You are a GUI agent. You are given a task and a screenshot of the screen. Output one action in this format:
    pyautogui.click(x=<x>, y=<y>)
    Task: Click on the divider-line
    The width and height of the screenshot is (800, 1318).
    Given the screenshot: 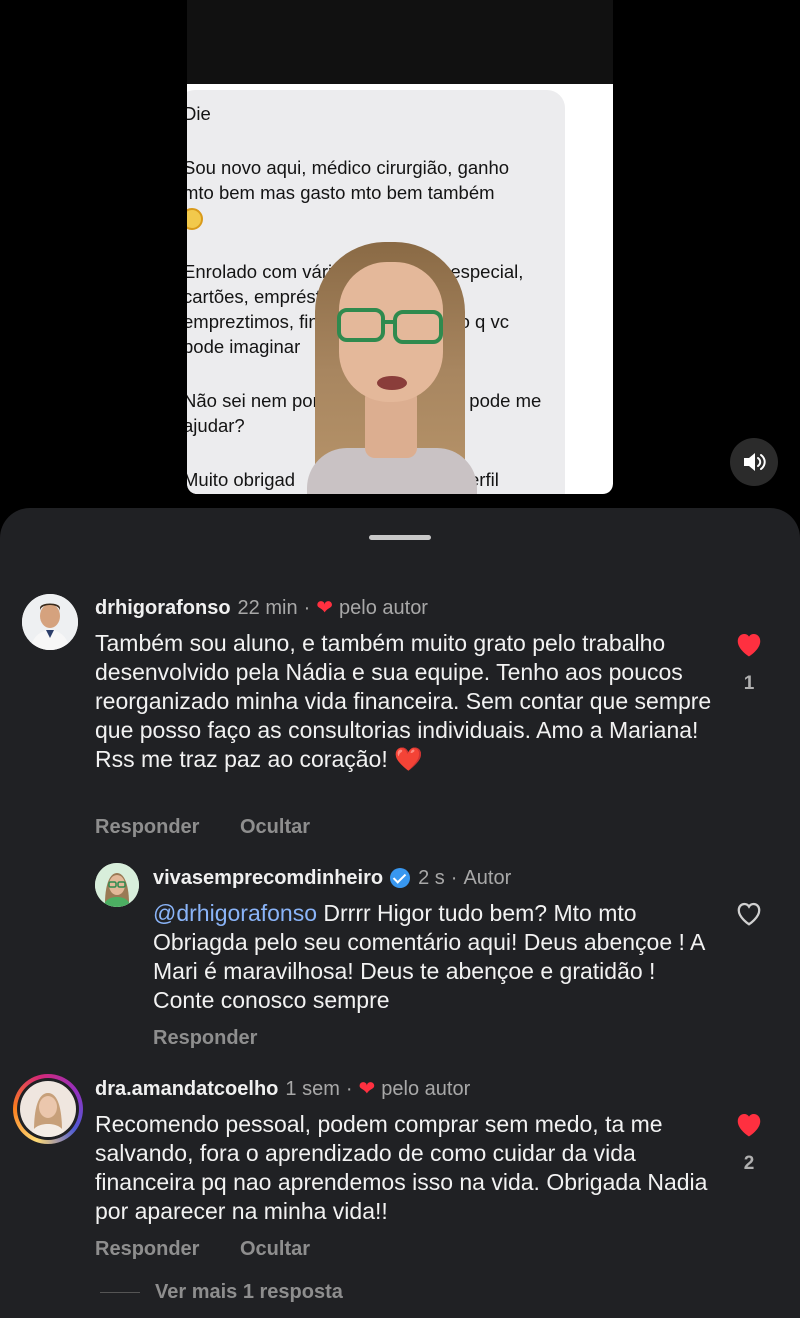 What is the action you would take?
    pyautogui.click(x=120, y=1292)
    